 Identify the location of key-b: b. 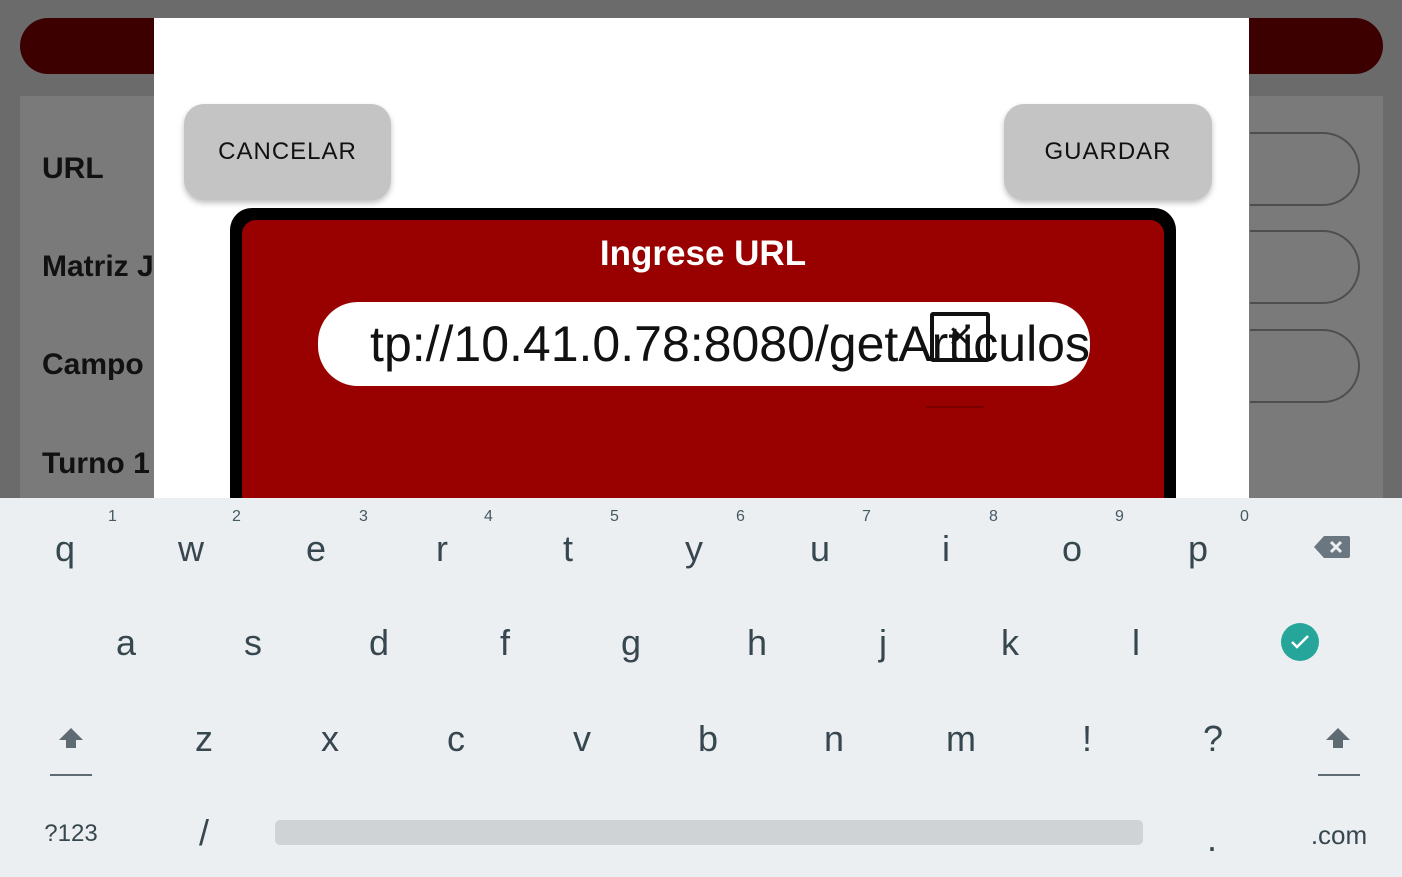
(708, 739).